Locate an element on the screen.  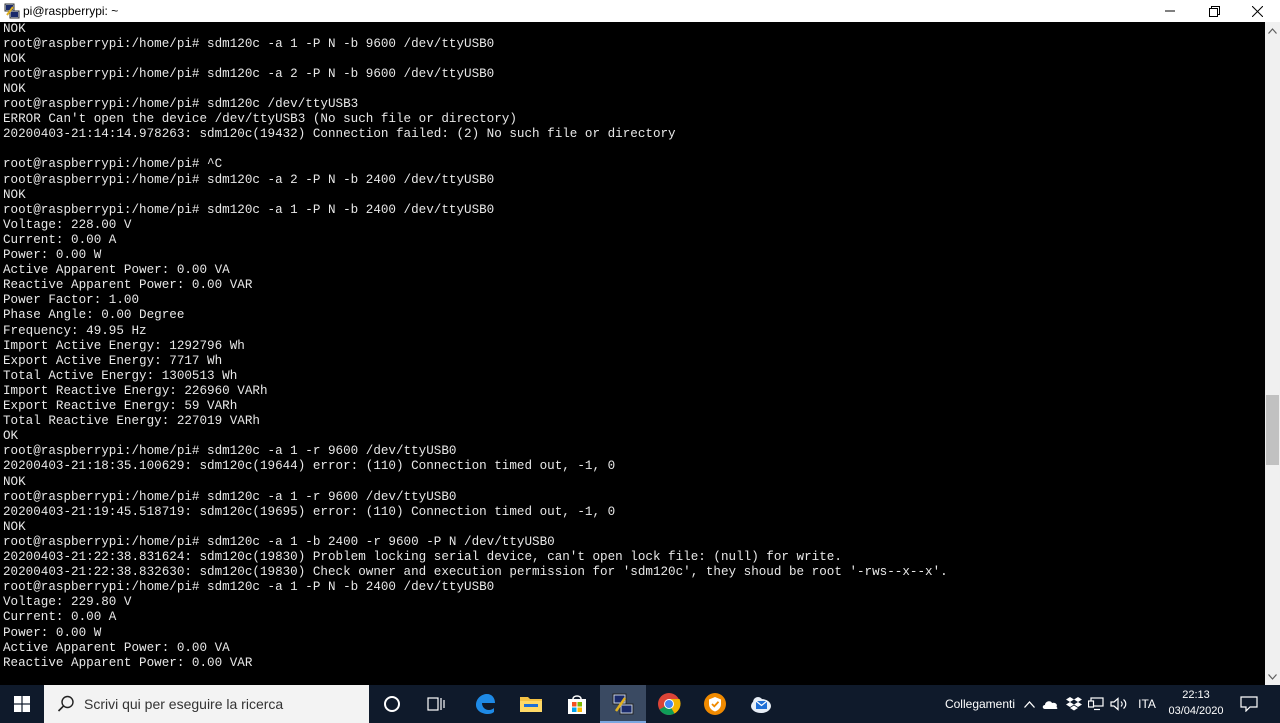
cortana-circle-icon is located at coordinates (392, 704).